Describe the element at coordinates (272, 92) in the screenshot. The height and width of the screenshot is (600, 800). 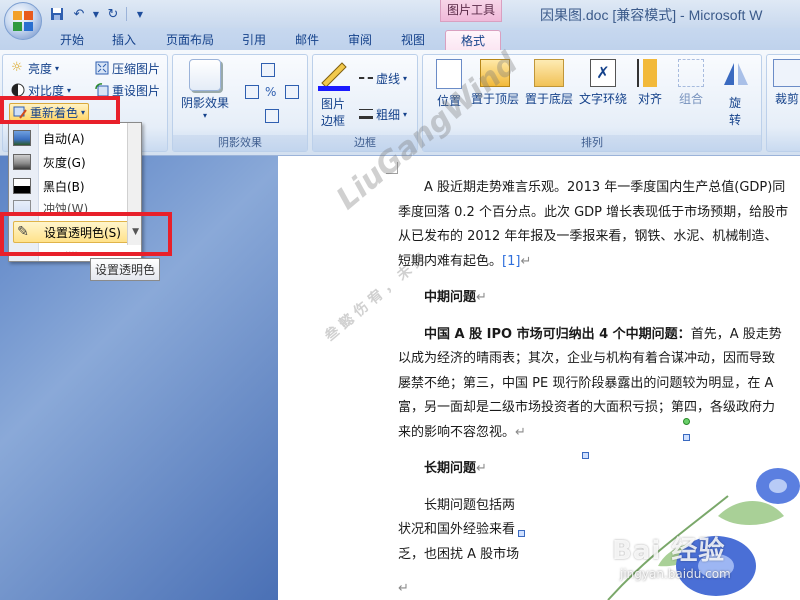
I see `shadow-toggle-icon: %` at that location.